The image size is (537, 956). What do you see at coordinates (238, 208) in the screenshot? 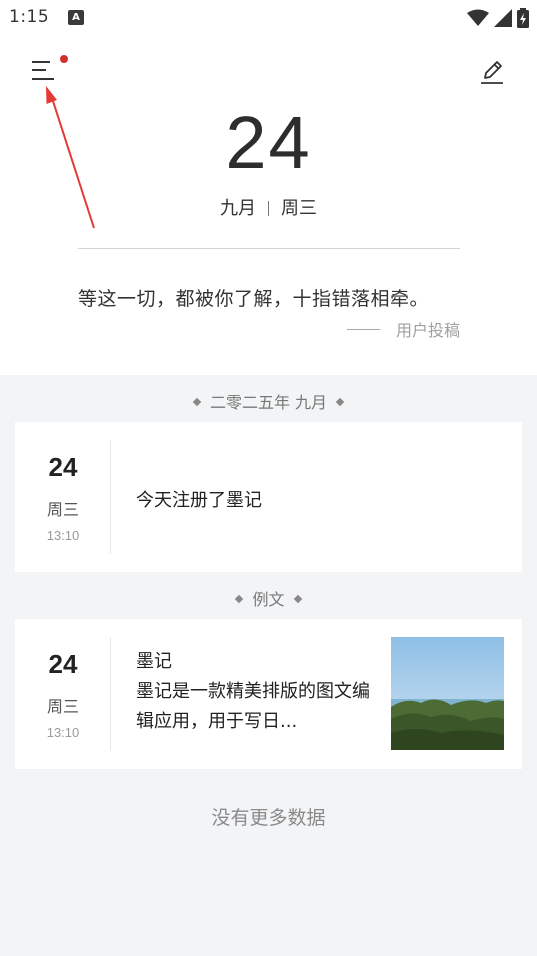
I see `today-month: 九月` at bounding box center [238, 208].